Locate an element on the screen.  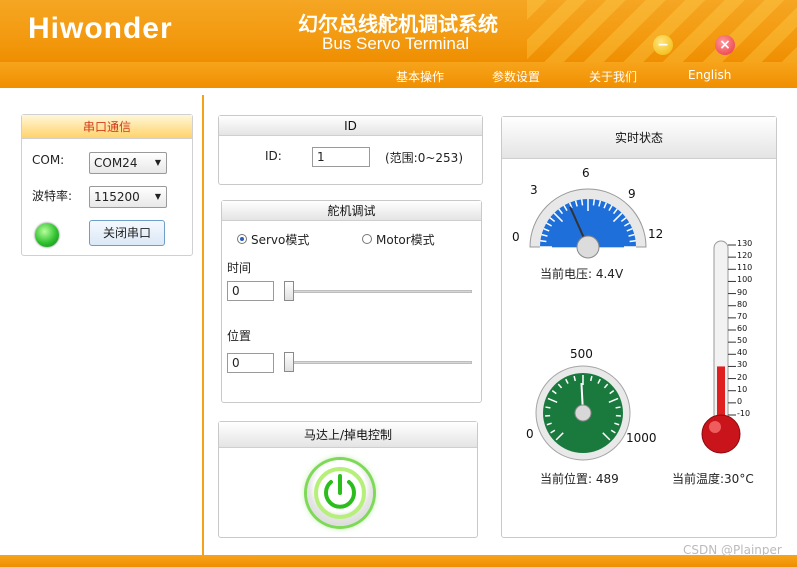
com-label: COM: is located at coordinates (48, 160).